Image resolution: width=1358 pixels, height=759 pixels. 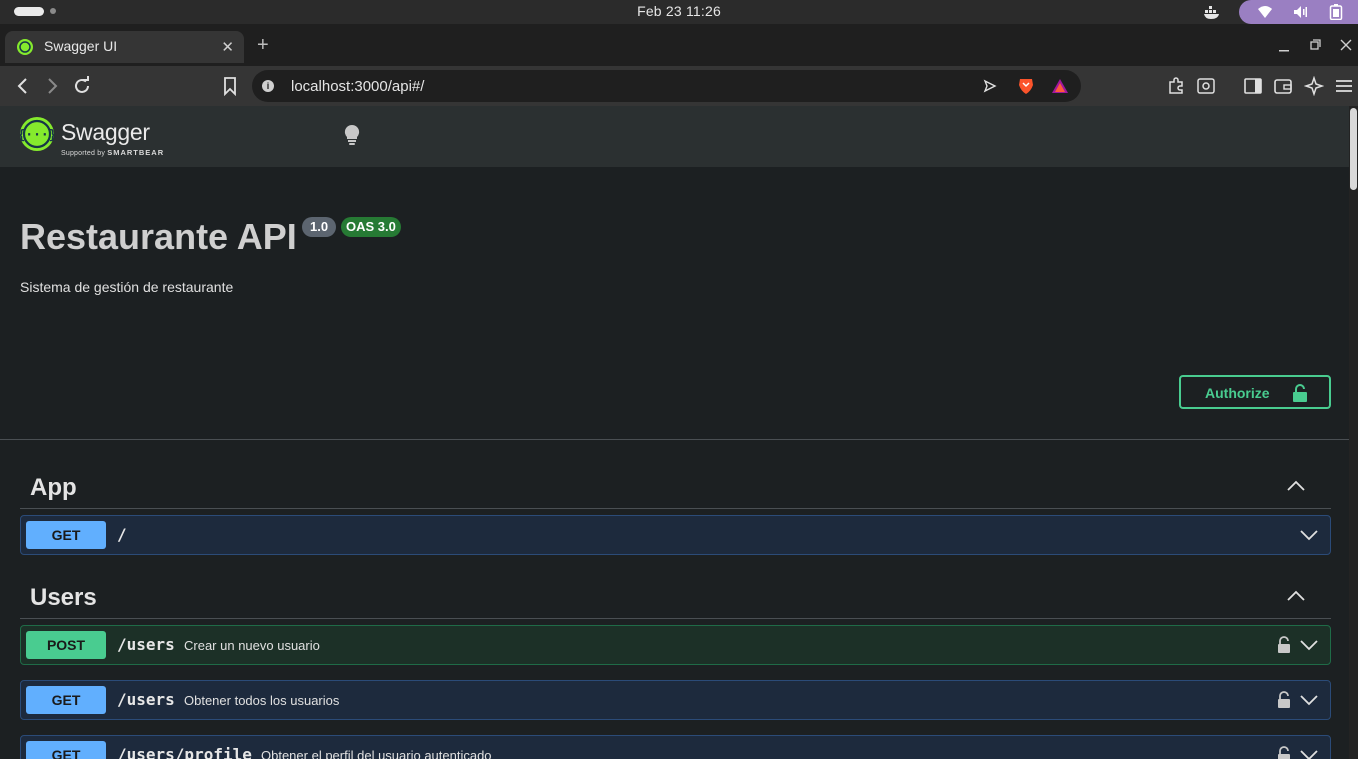 I want to click on tag-title: Users, so click(x=63, y=597).